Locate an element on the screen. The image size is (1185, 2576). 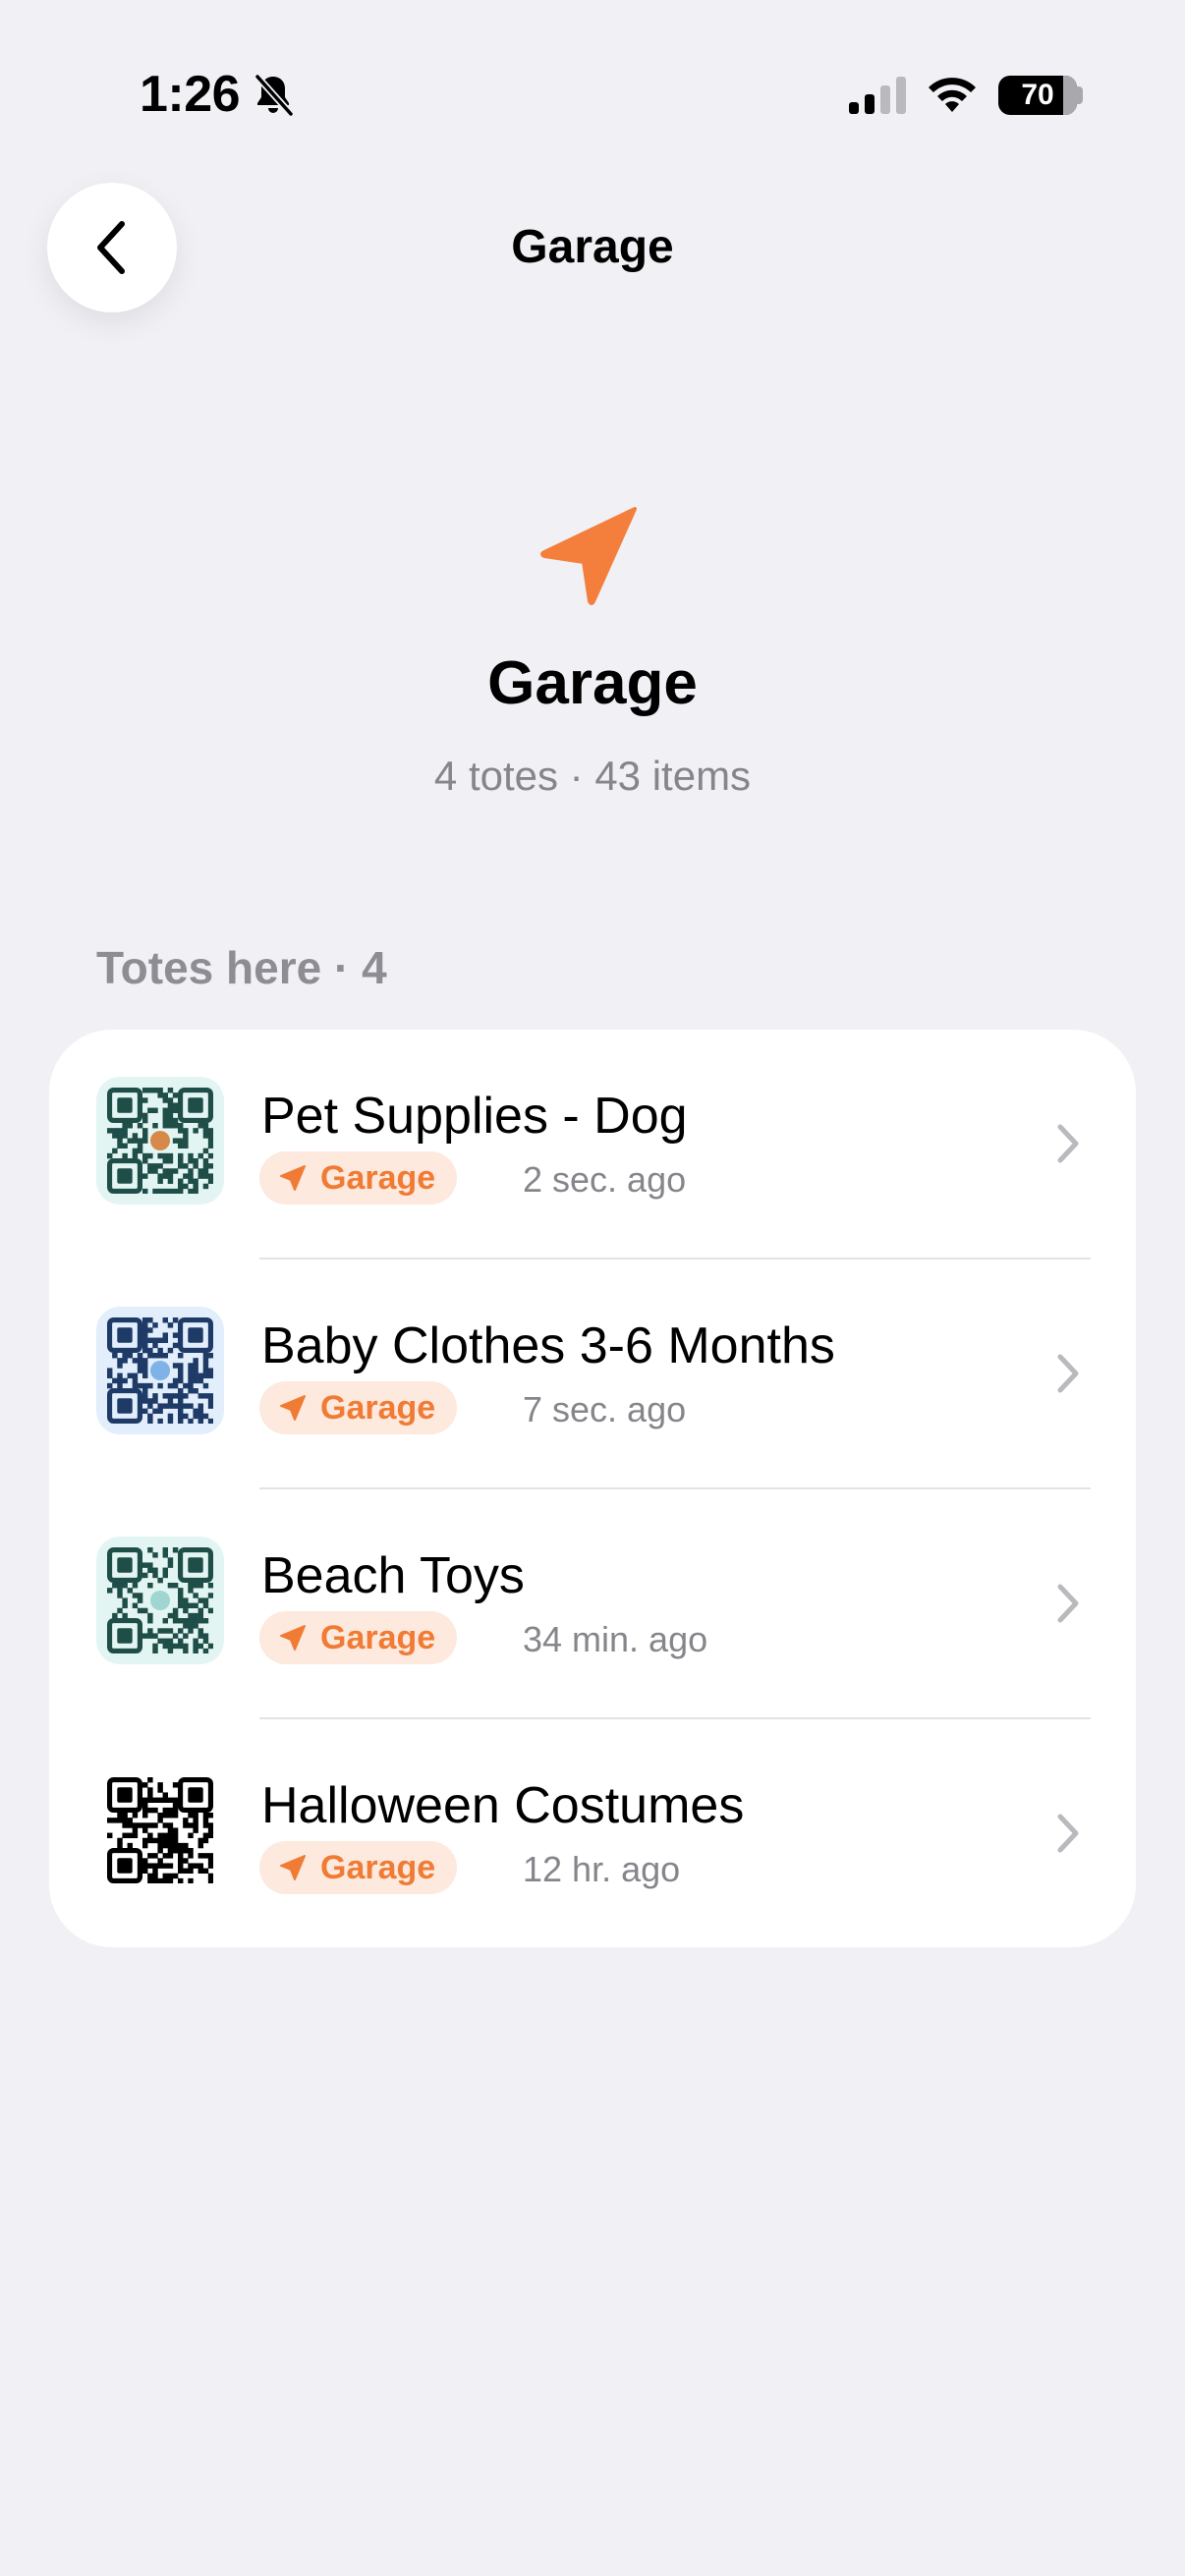
tote-row: Pet Supplies - Dog Garage 2 sec. ago is located at coordinates (592, 1145).